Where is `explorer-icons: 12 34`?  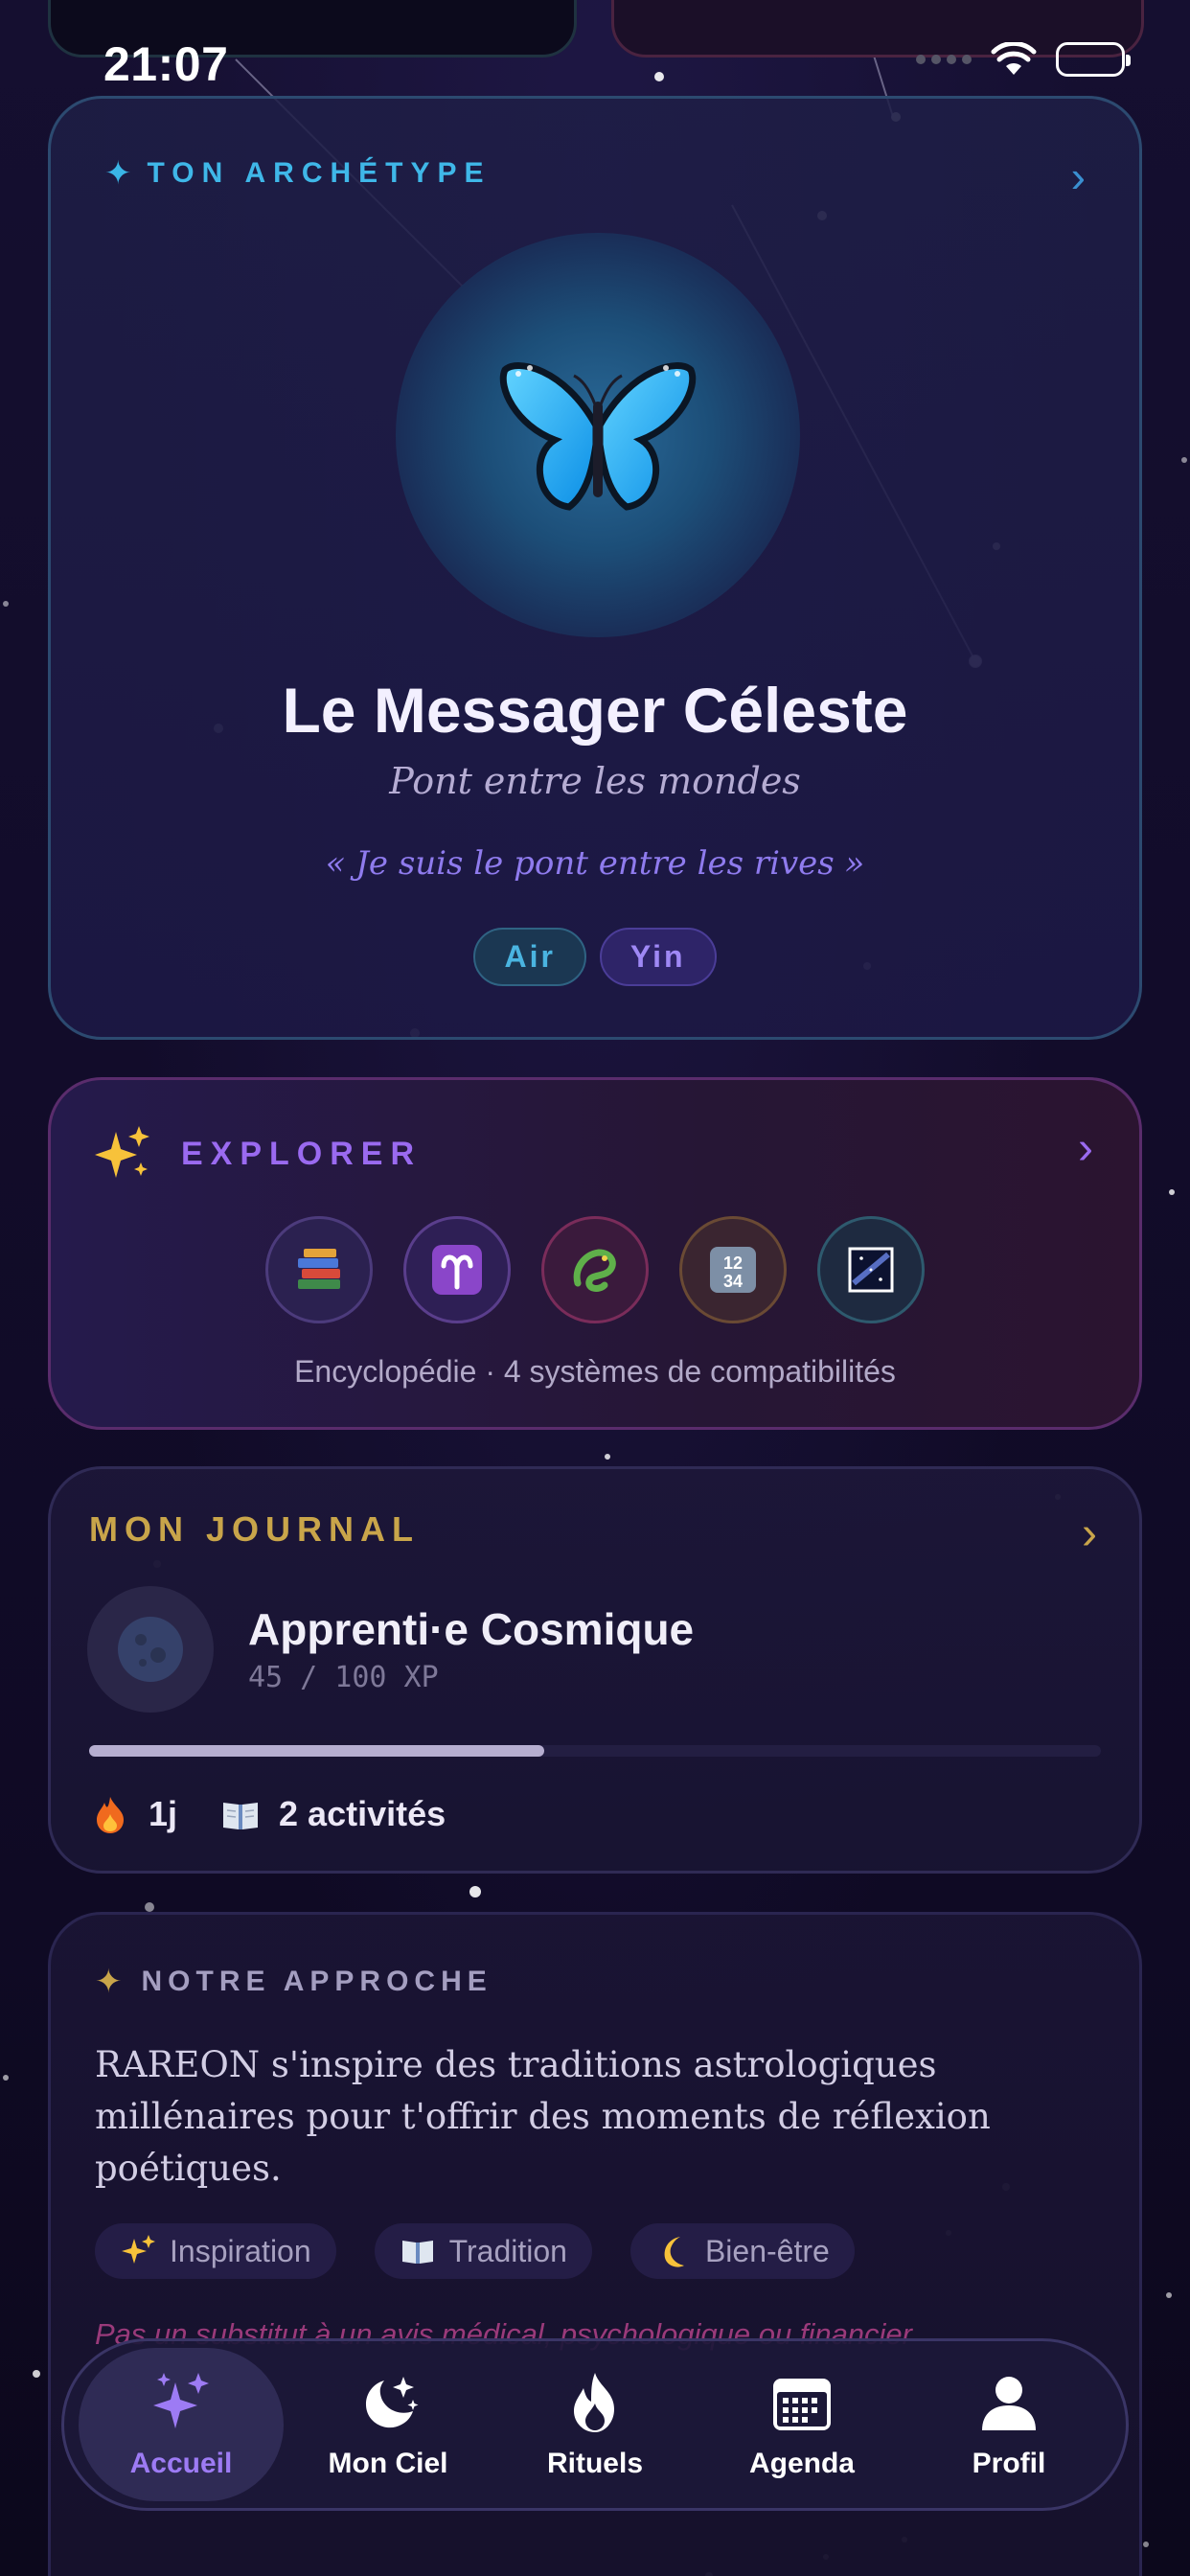
explorer-icons: 12 34 is located at coordinates (595, 1269).